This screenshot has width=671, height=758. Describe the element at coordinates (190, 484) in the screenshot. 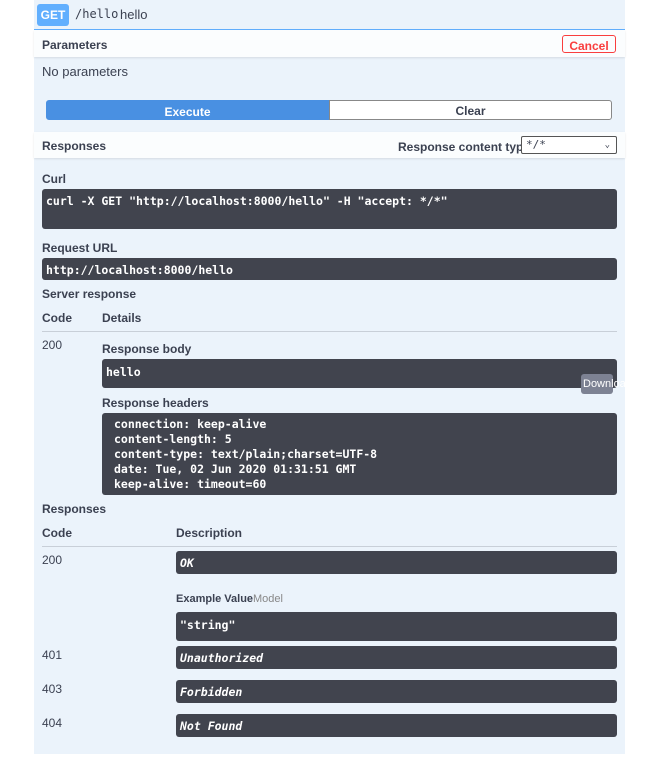

I see `response-header-line: keep-alive: timeout=60` at that location.